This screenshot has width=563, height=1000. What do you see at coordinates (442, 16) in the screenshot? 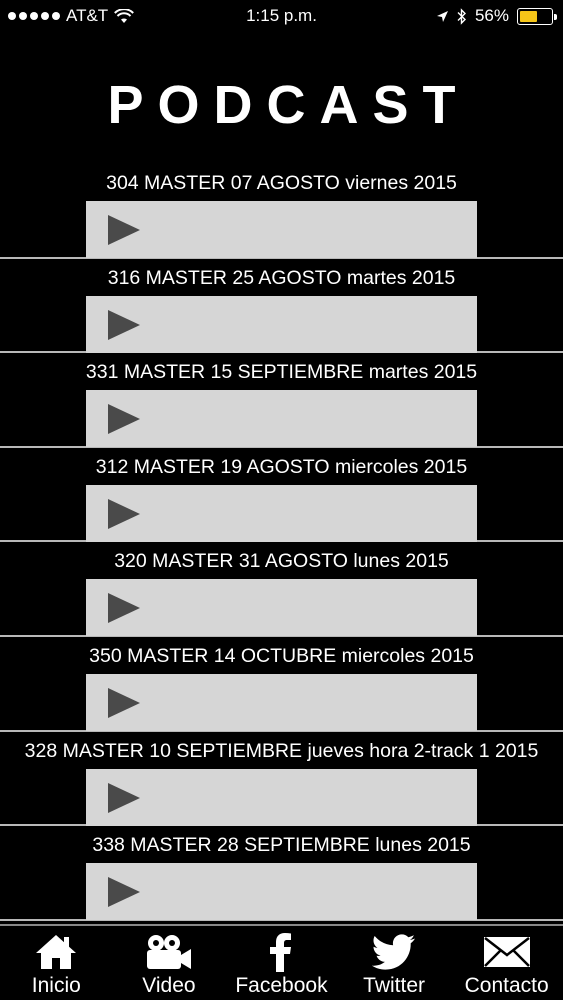
I see `location-arrow-icon` at bounding box center [442, 16].